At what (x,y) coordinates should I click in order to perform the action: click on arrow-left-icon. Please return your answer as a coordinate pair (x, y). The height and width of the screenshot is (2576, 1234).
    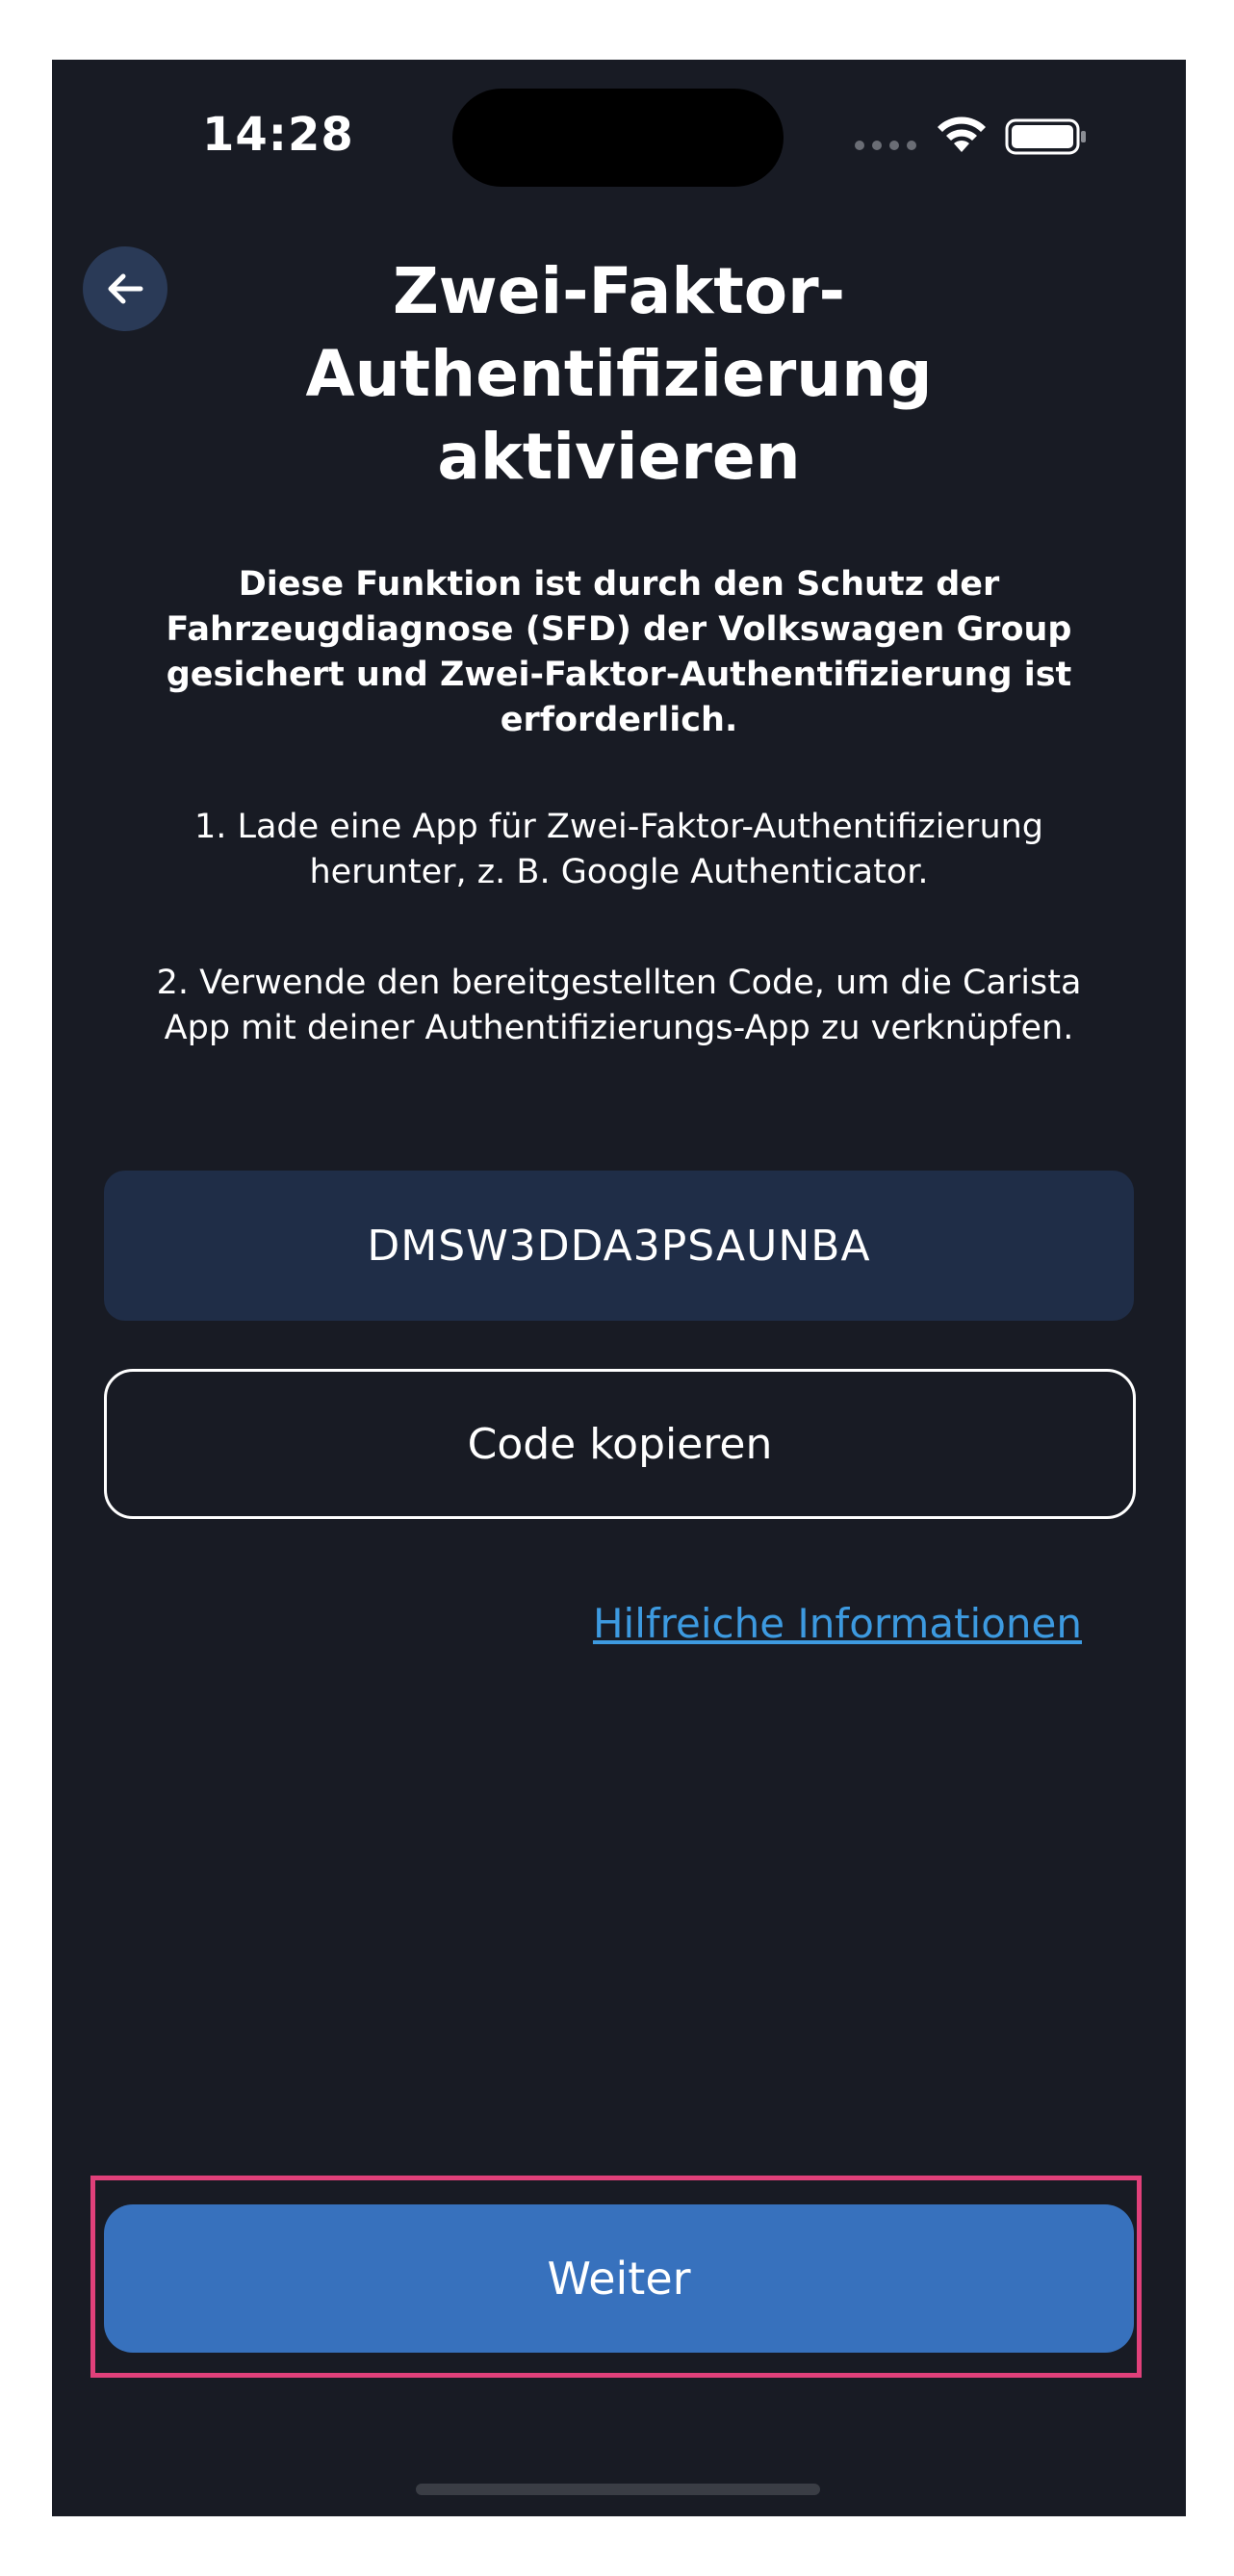
    Looking at the image, I should click on (125, 289).